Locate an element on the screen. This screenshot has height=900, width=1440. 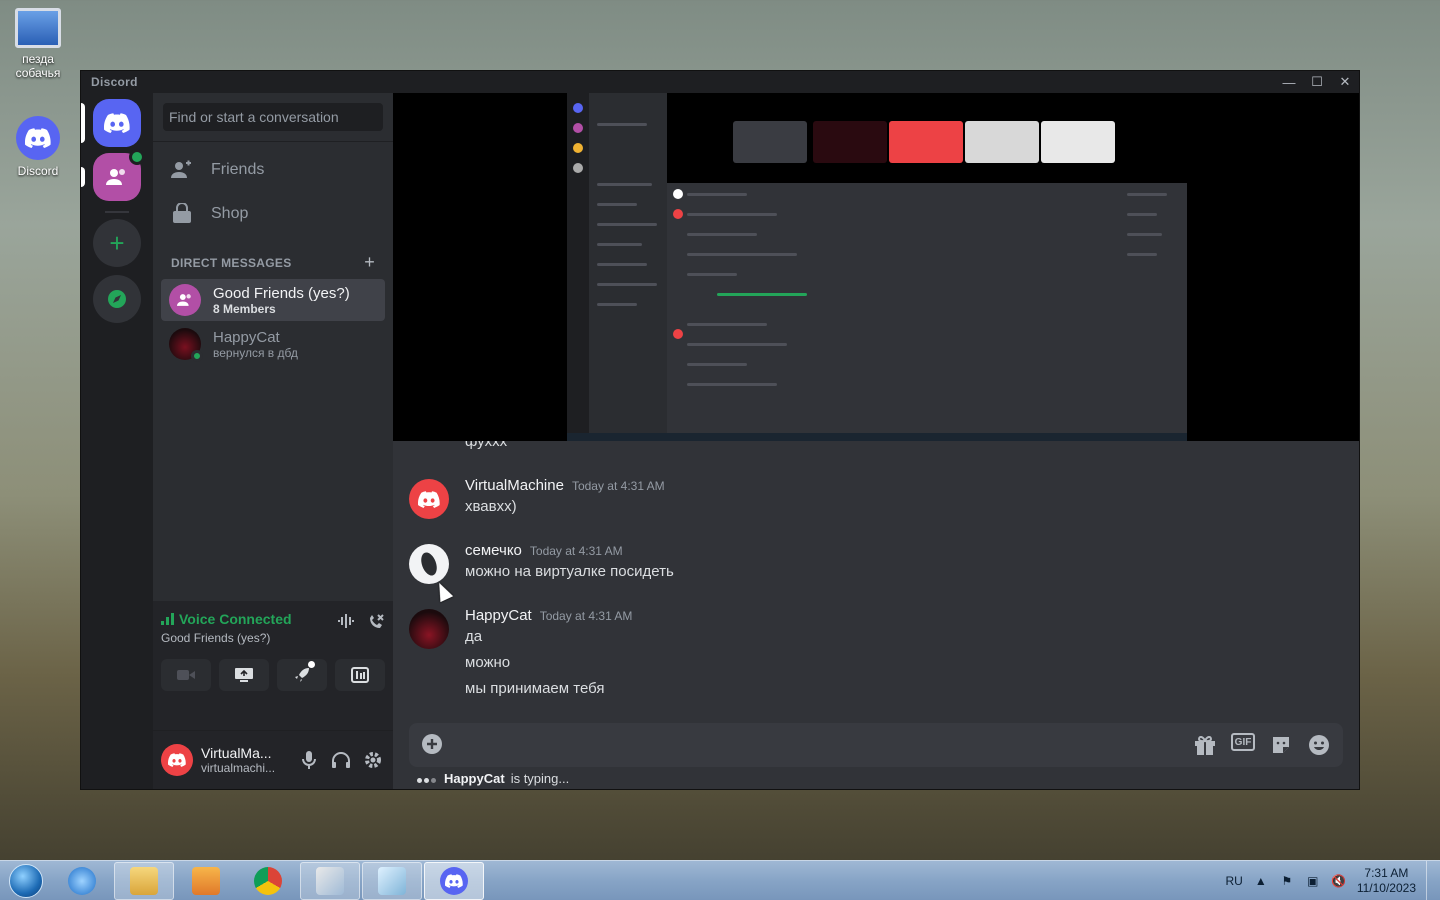
taskbar-media-player is located at coordinates (206, 881).